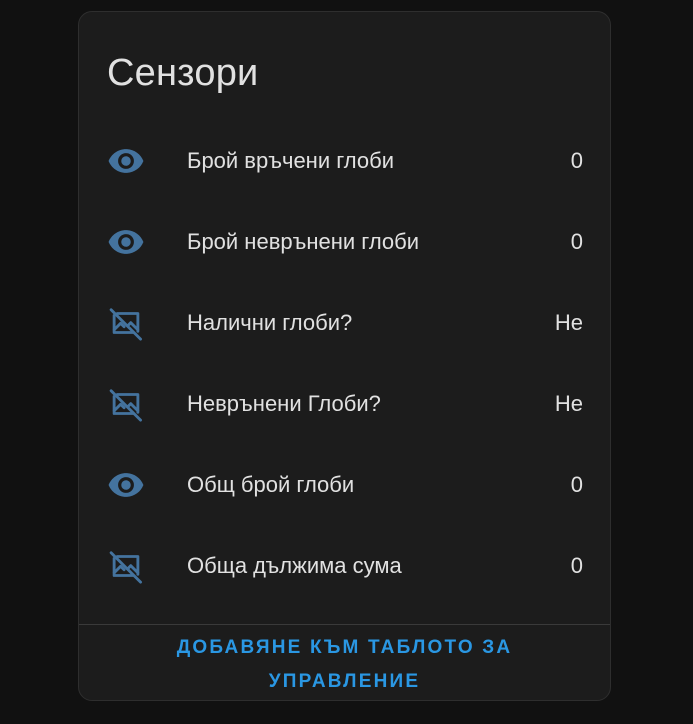 The height and width of the screenshot is (724, 693). I want to click on sensor-label: Общ брой глоби, so click(271, 484).